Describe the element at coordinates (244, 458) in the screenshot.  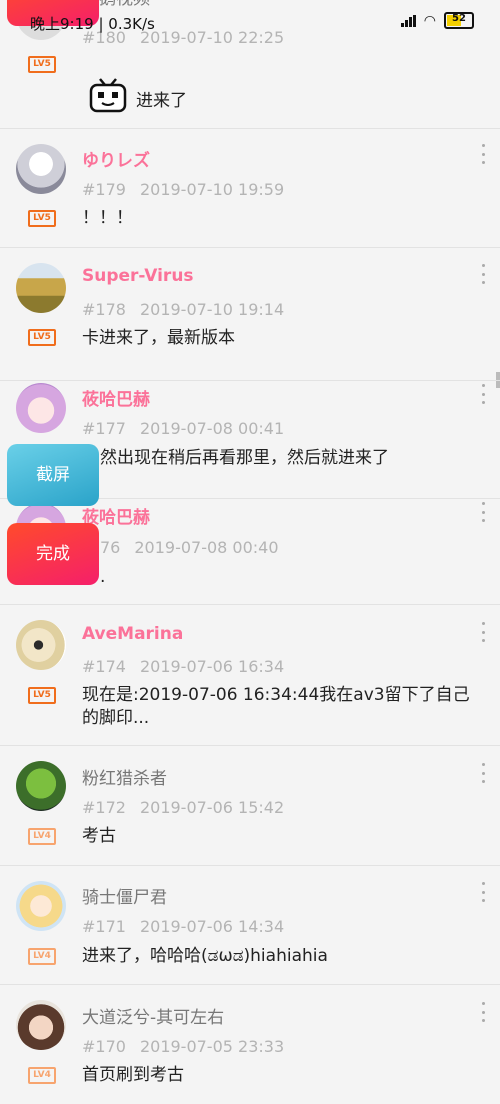
I see `comment-text: 然出现在稍后再看那里，然后就进来了` at that location.